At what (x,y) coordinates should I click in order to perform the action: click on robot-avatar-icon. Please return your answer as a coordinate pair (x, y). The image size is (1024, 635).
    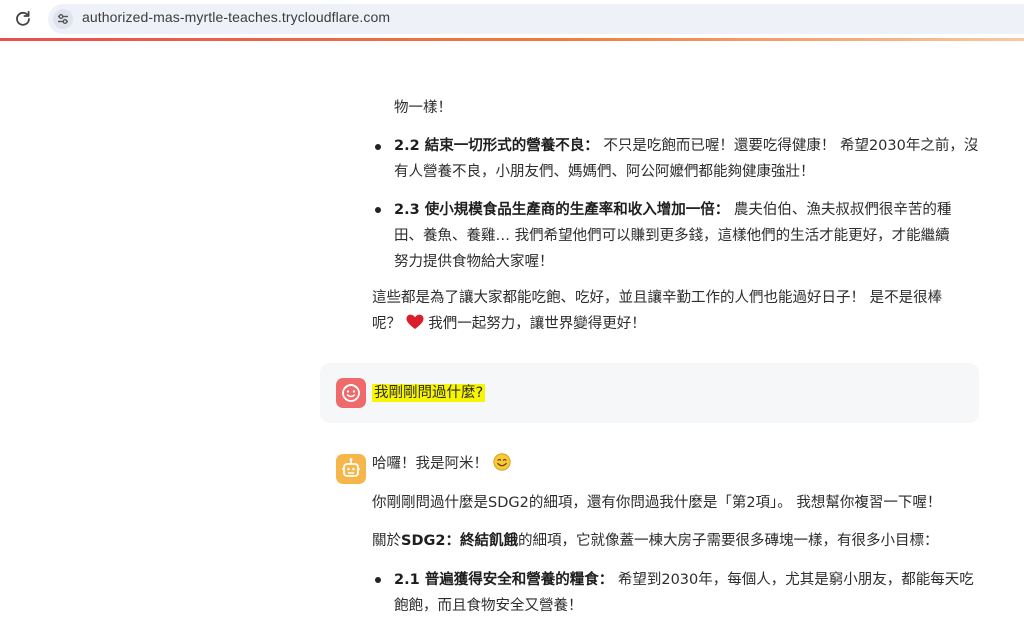
    Looking at the image, I should click on (351, 469).